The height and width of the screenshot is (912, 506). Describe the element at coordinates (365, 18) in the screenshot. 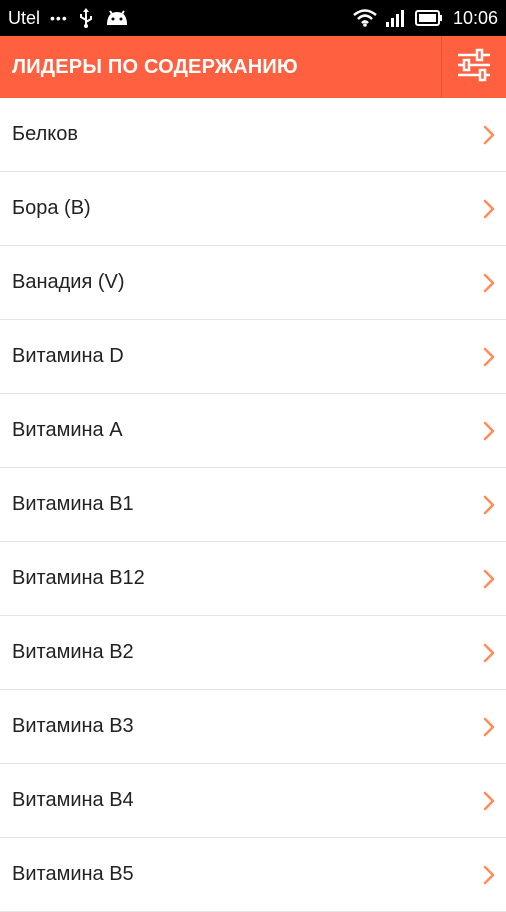

I see `wifi-icon` at that location.